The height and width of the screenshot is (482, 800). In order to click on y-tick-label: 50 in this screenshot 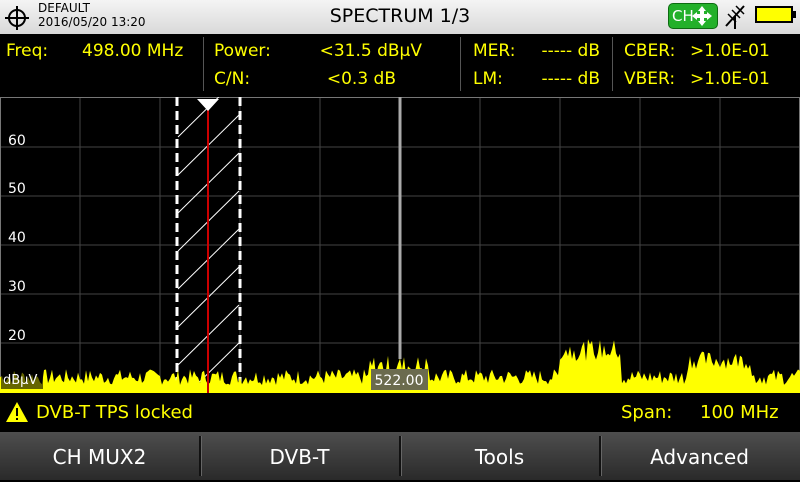, I will do `click(17, 189)`.